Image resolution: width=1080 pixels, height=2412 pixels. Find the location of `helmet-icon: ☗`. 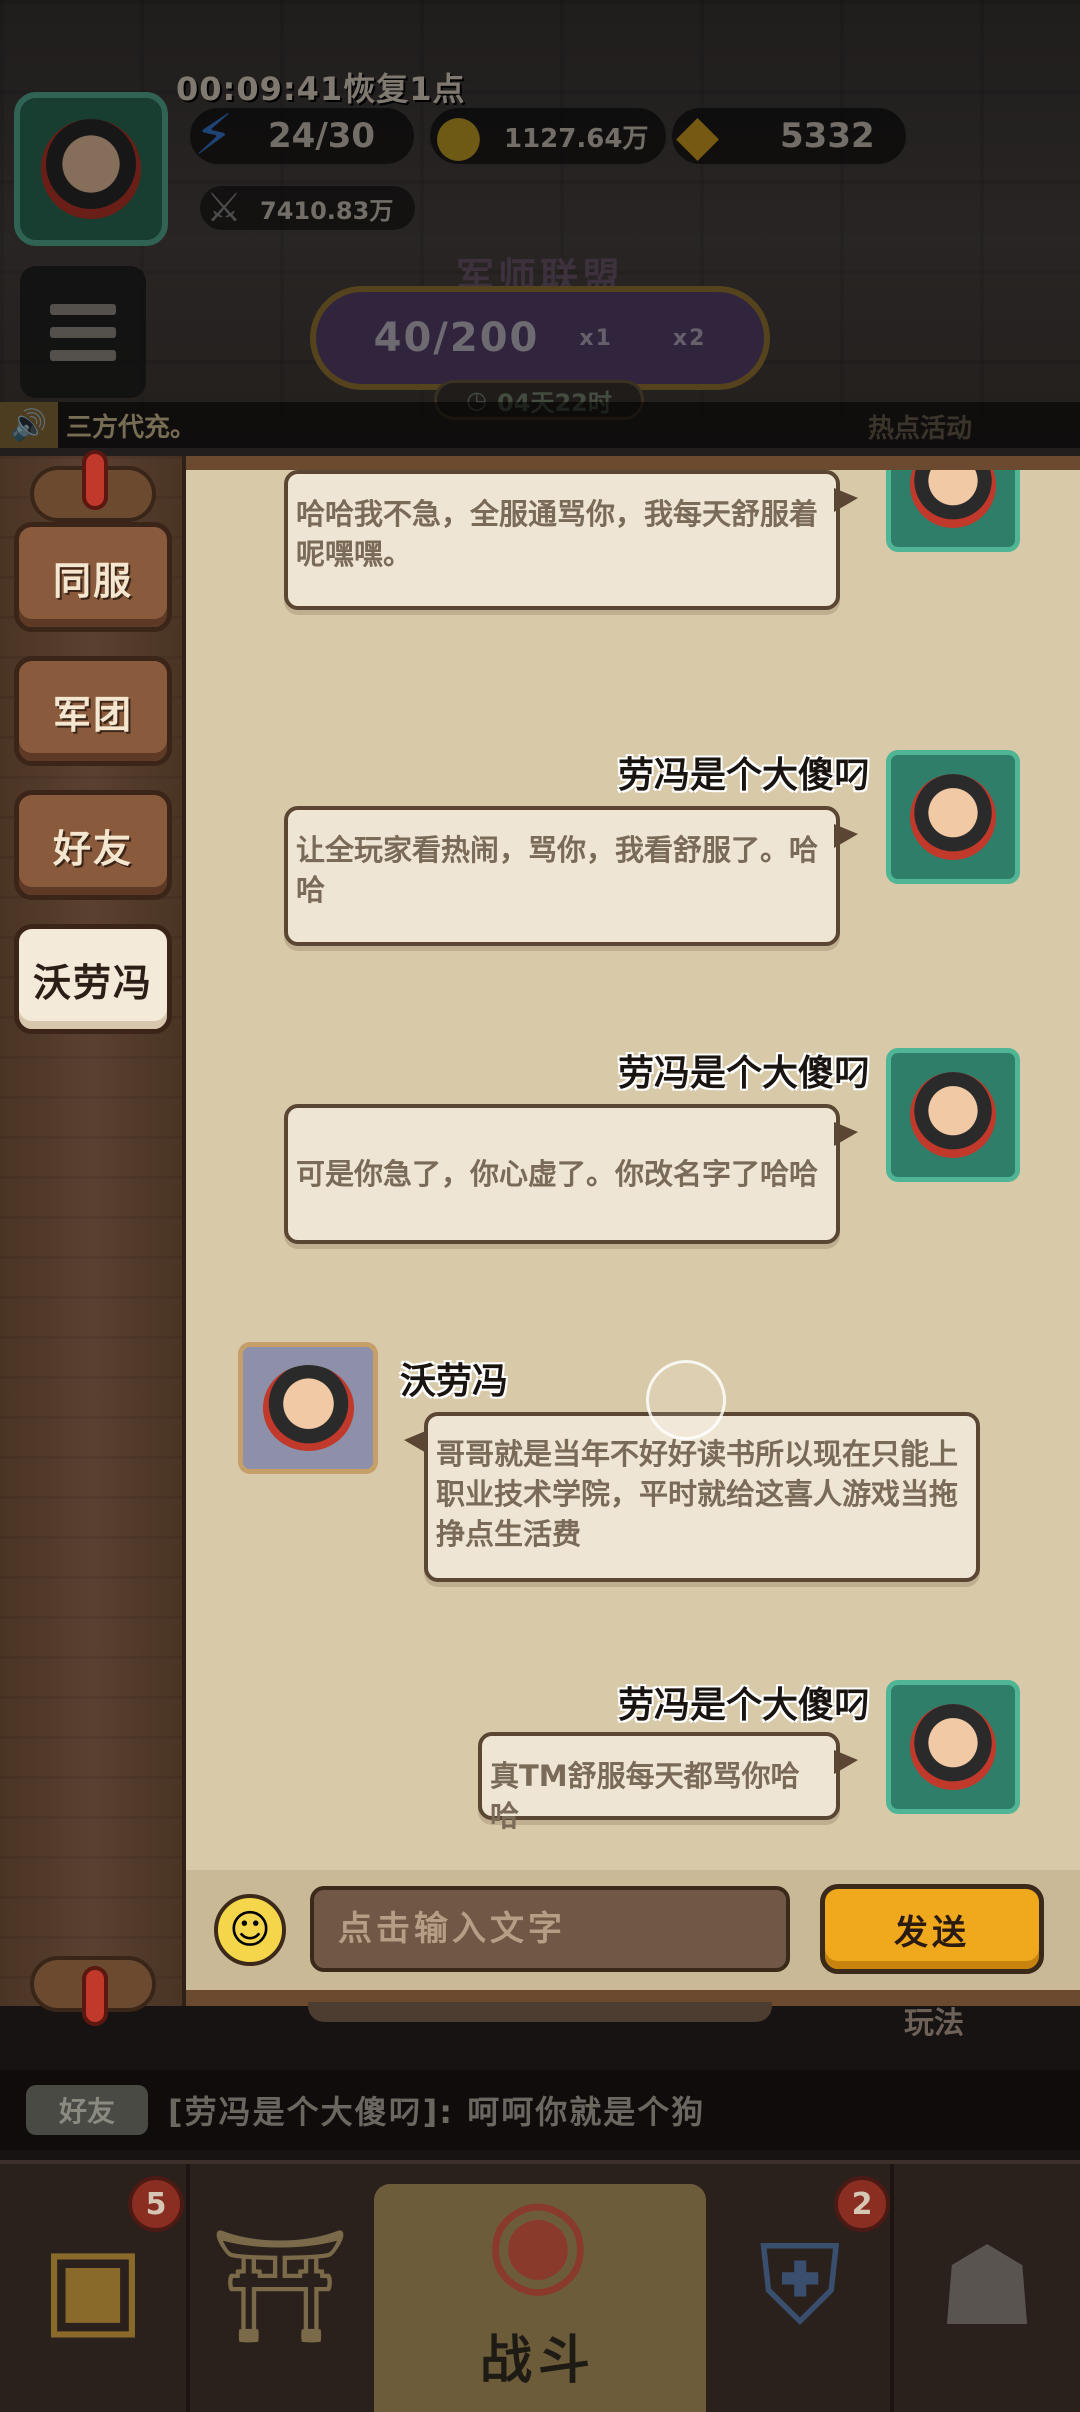

helmet-icon: ☗ is located at coordinates (987, 2286).